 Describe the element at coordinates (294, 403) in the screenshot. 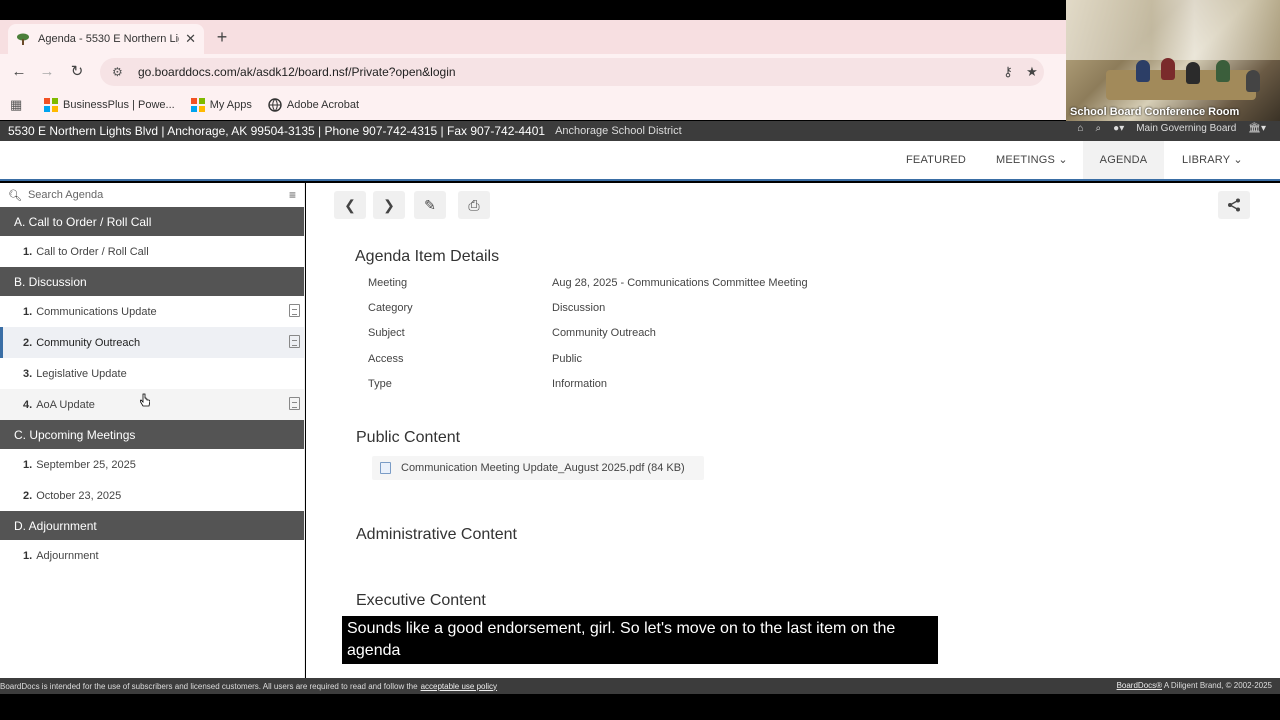

I see `document-icon` at that location.